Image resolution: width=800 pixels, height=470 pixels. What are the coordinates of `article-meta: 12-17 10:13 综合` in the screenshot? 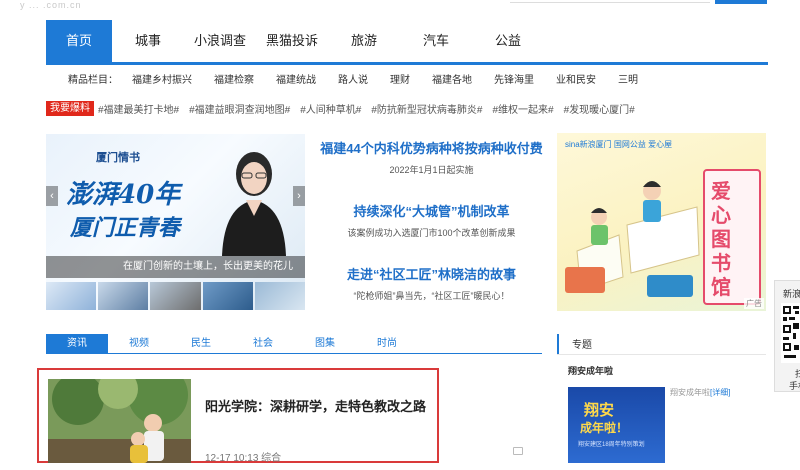 It's located at (243, 456).